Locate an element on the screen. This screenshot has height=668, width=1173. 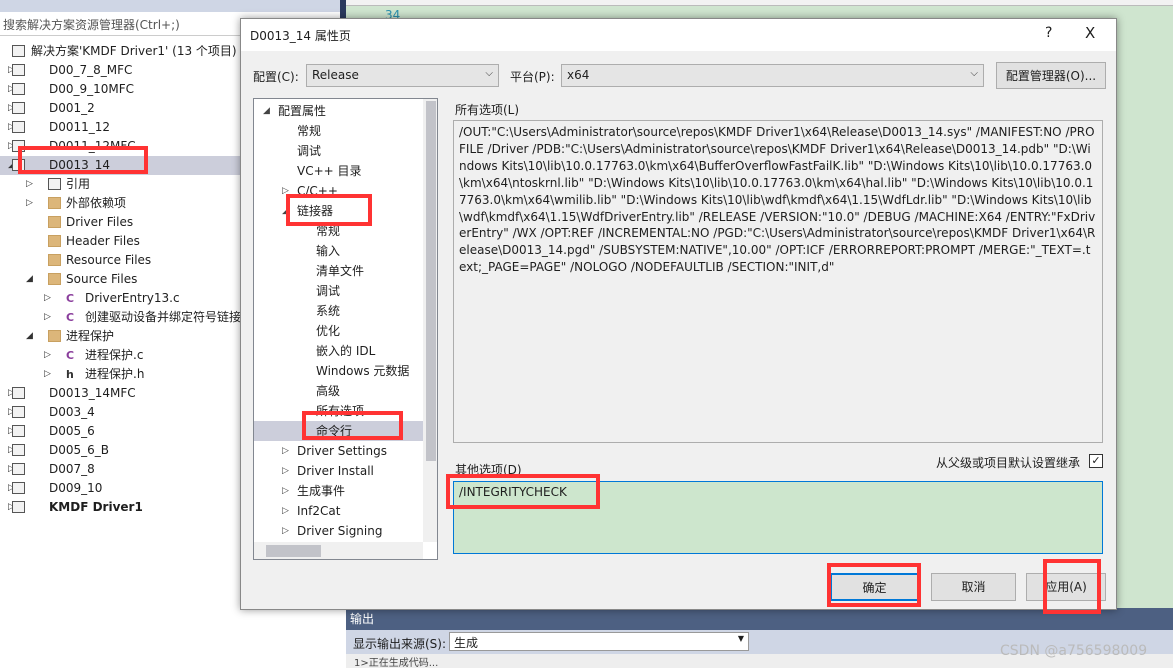
other-options-label: 其他选项(D) is located at coordinates (488, 470).